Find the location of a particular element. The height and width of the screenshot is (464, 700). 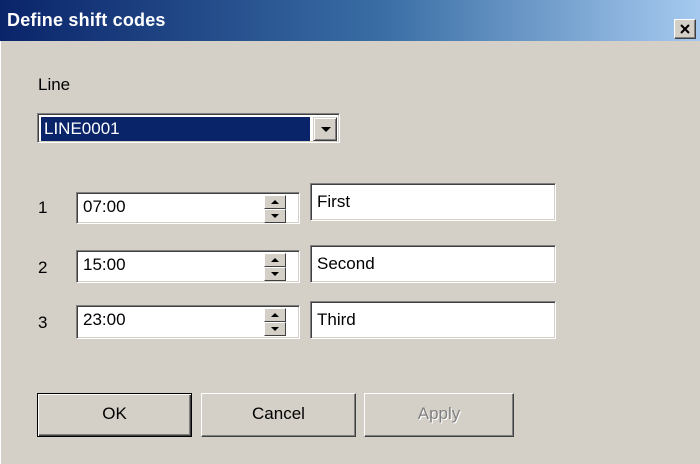

shift-1-time-value: 07:00 is located at coordinates (104, 206).